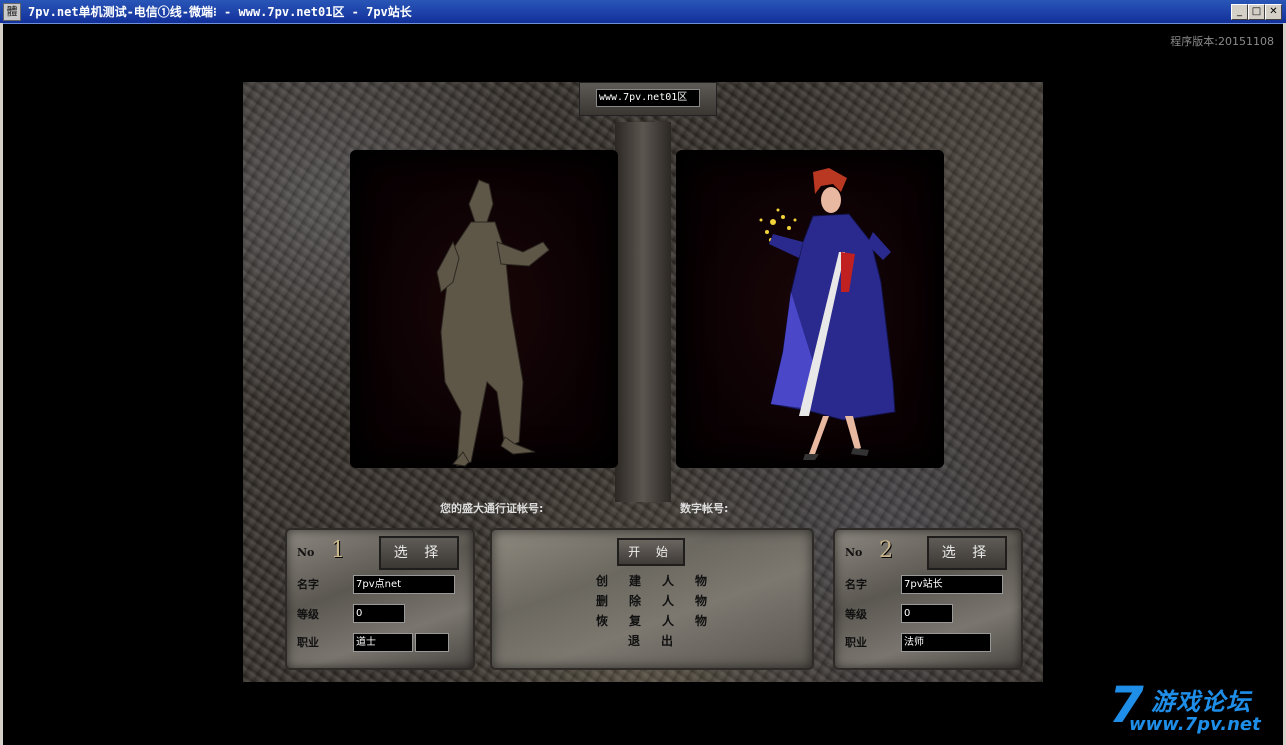 This screenshot has height=745, width=1286. Describe the element at coordinates (662, 620) in the screenshot. I see `restore-character-button: 恢复人物` at that location.